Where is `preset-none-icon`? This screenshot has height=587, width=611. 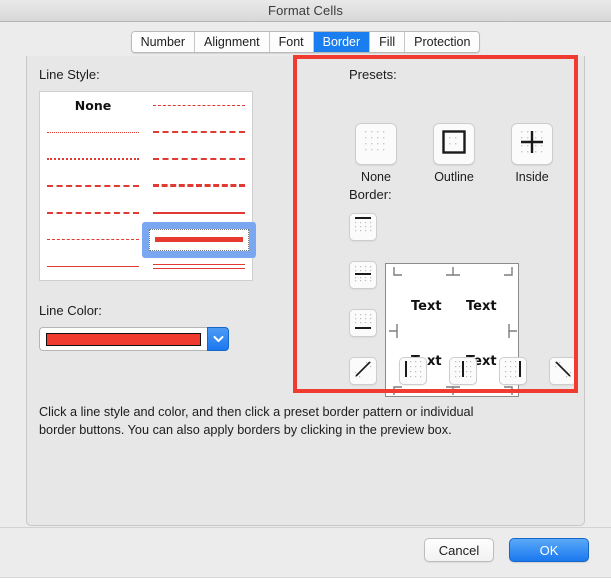
preset-none-icon is located at coordinates (376, 144).